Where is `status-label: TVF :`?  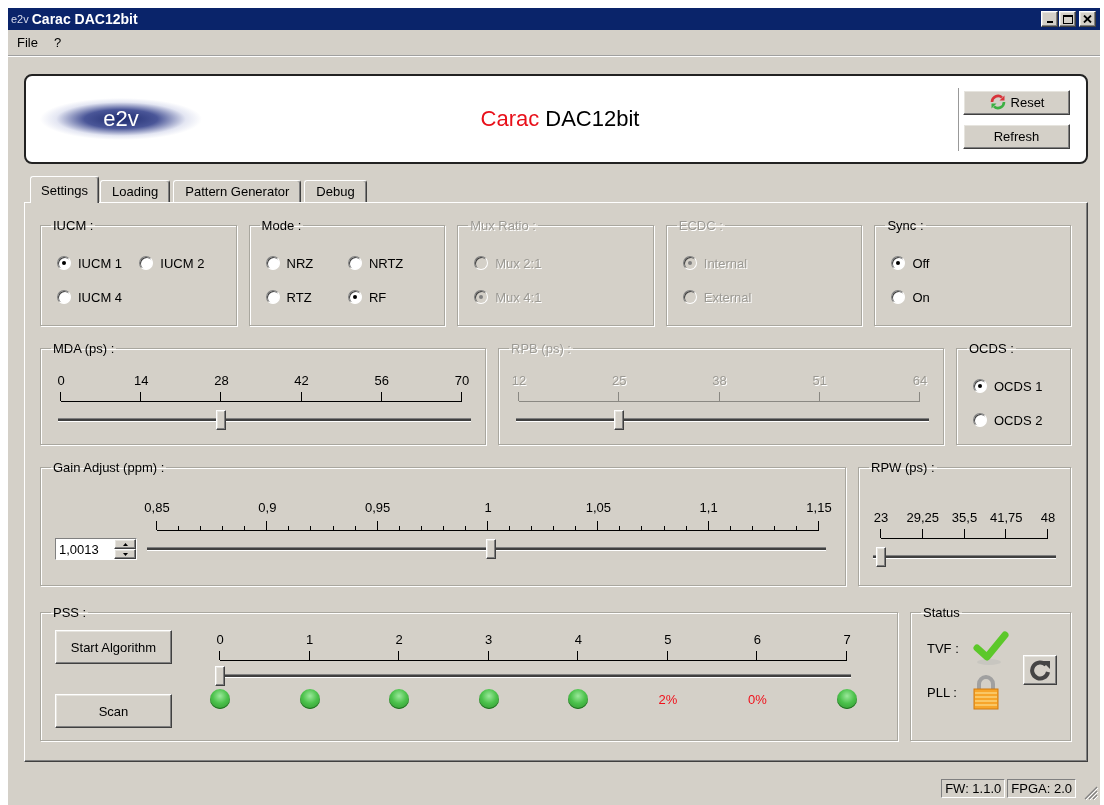 status-label: TVF : is located at coordinates (943, 648).